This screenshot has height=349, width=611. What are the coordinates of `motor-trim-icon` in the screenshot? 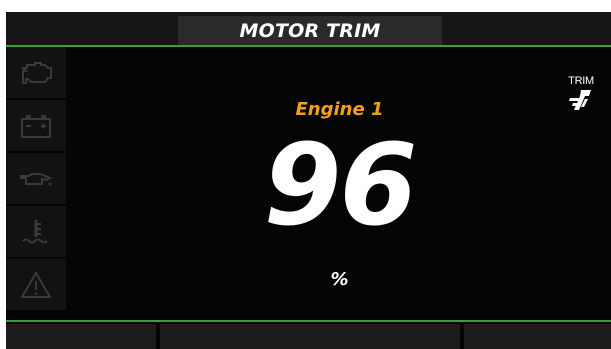 It's located at (580, 100).